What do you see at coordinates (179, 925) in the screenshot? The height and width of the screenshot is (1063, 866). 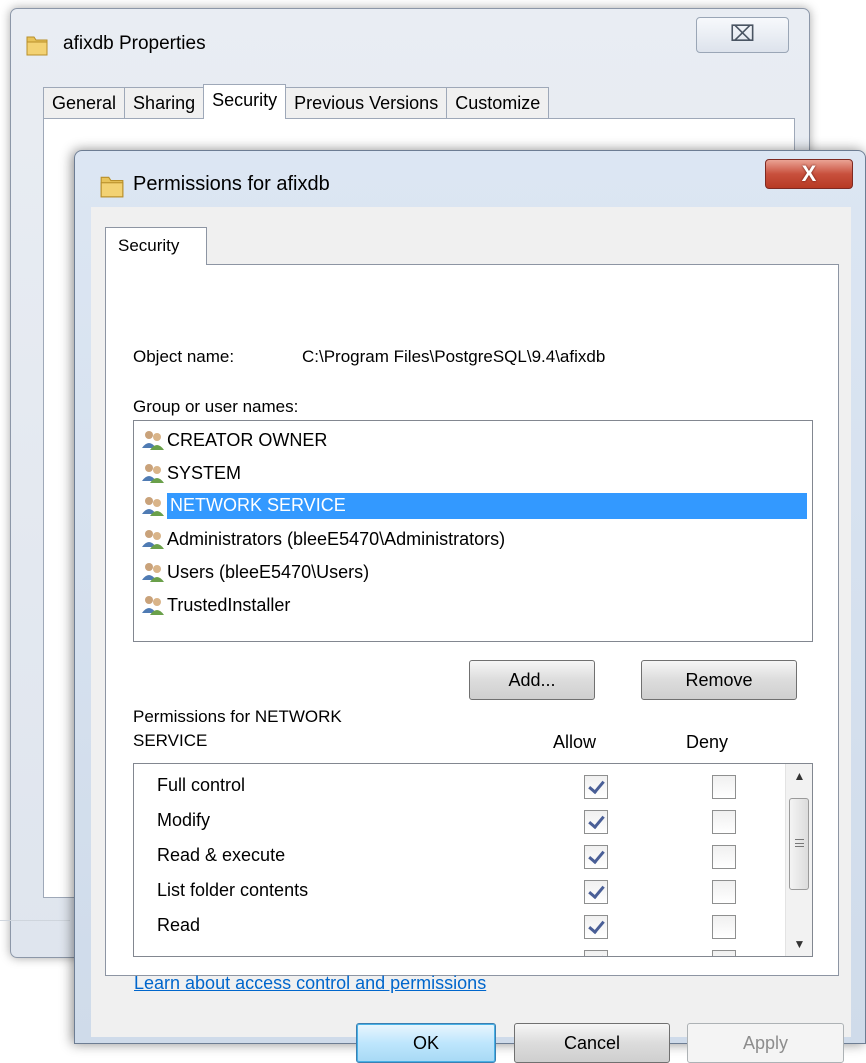 I see `permission-name: Read` at bounding box center [179, 925].